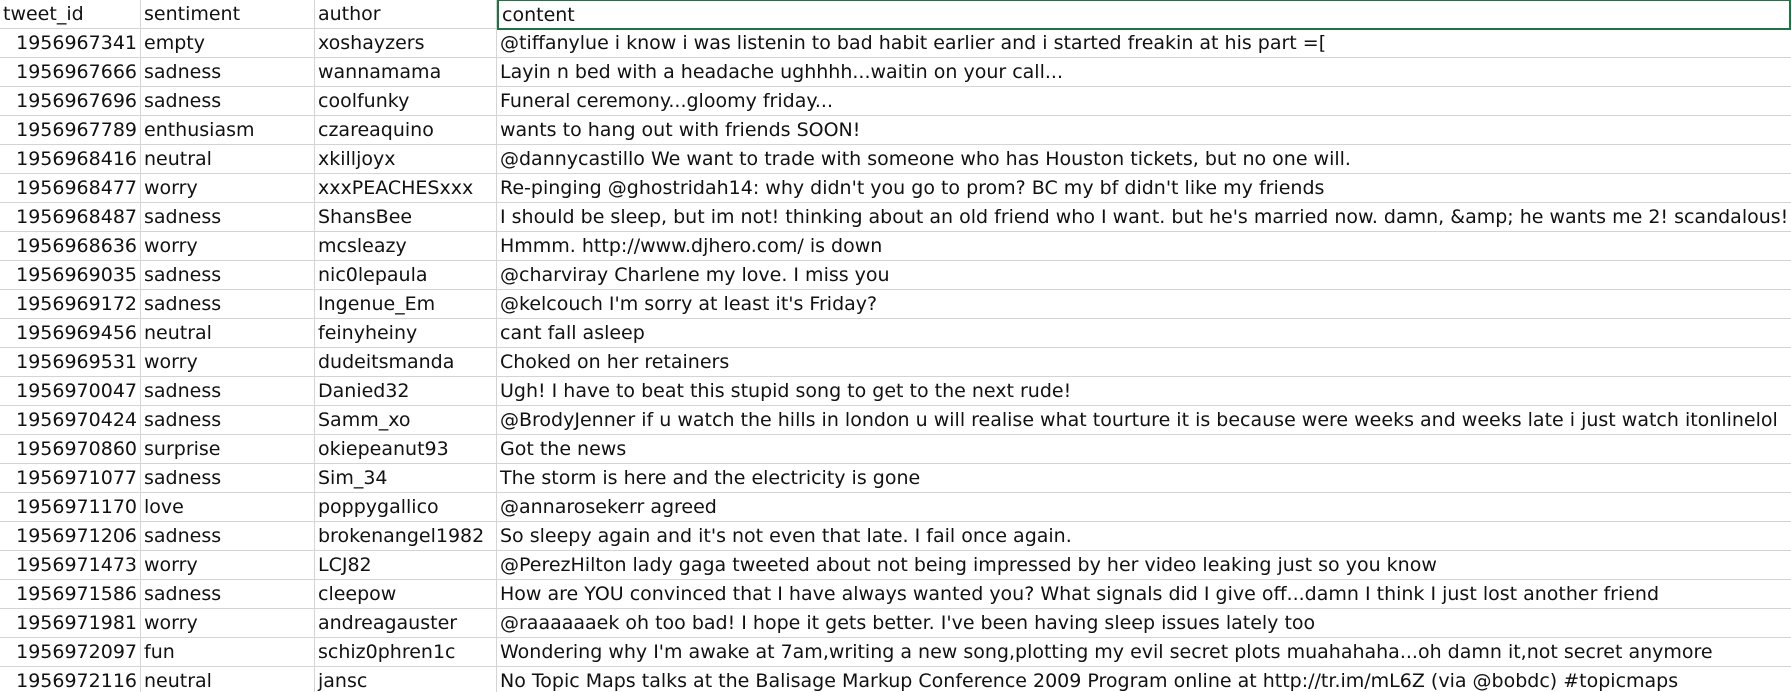  Describe the element at coordinates (70, 623) in the screenshot. I see `cell-tweet-id: 1956971981` at that location.